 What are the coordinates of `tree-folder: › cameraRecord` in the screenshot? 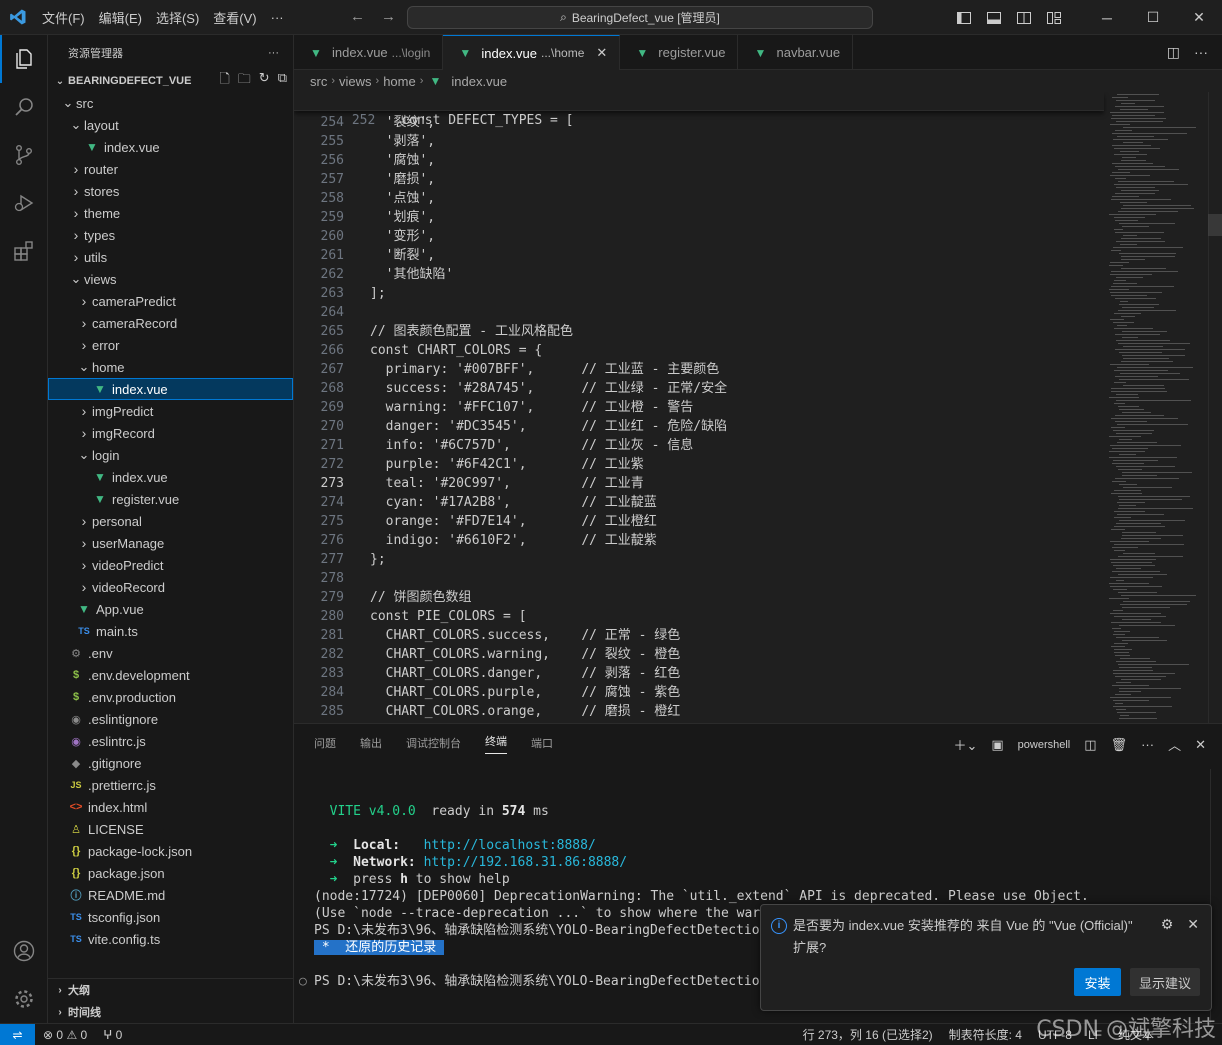 It's located at (170, 323).